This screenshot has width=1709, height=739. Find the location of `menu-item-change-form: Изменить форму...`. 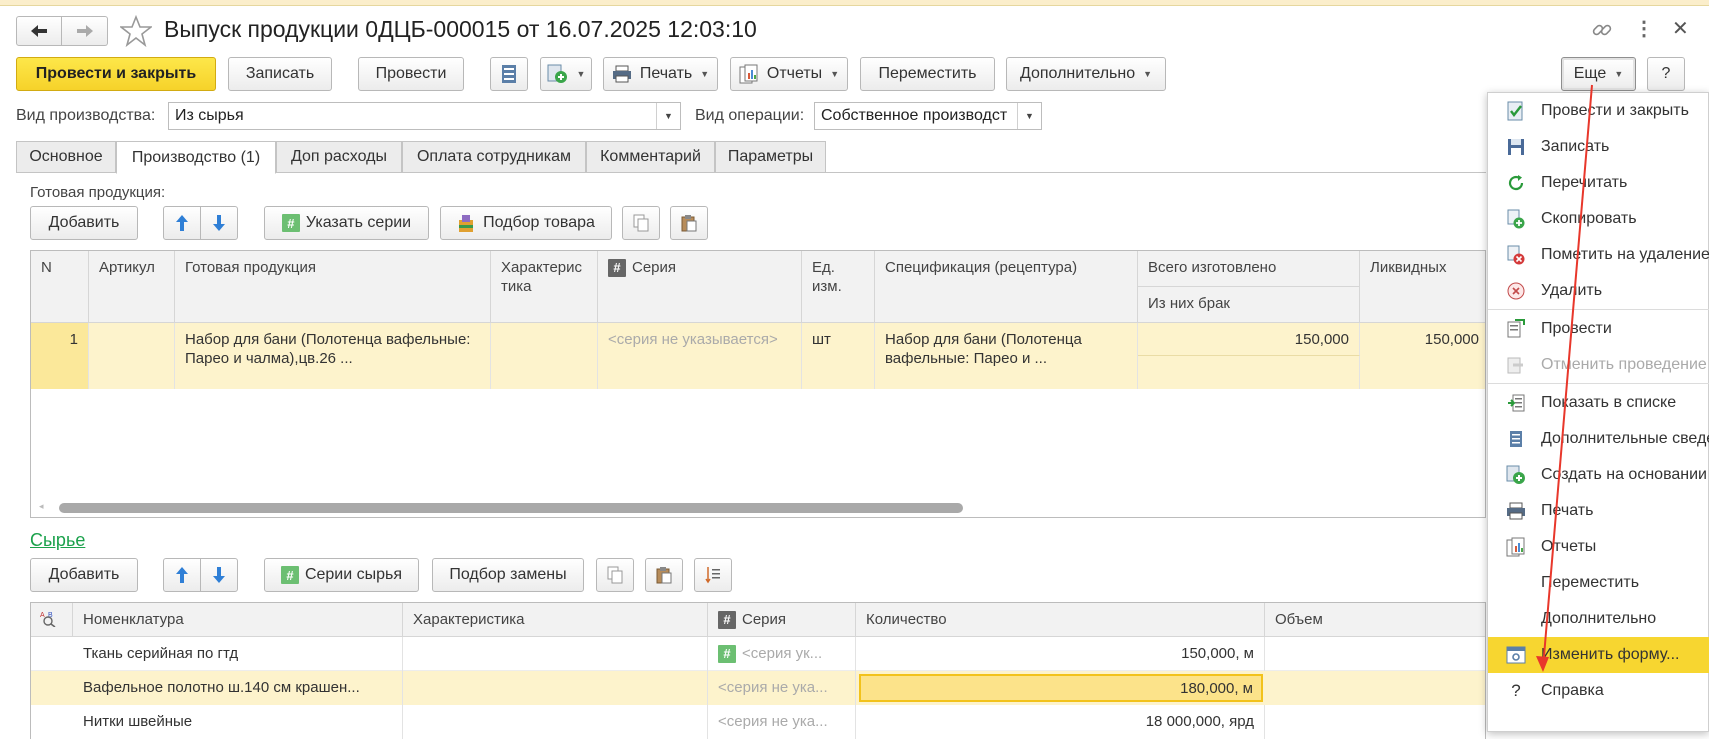

menu-item-change-form: Изменить форму... is located at coordinates (1598, 655).